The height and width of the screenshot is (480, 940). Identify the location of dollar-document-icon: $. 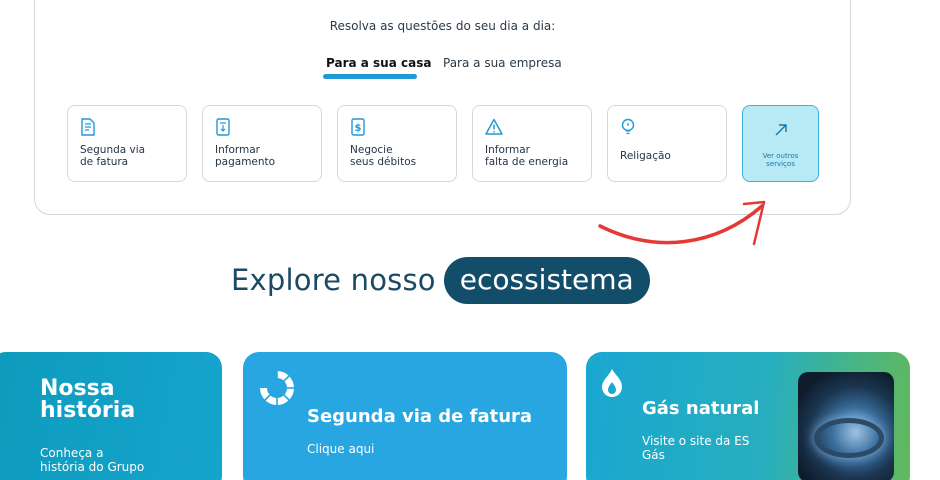
(358, 127).